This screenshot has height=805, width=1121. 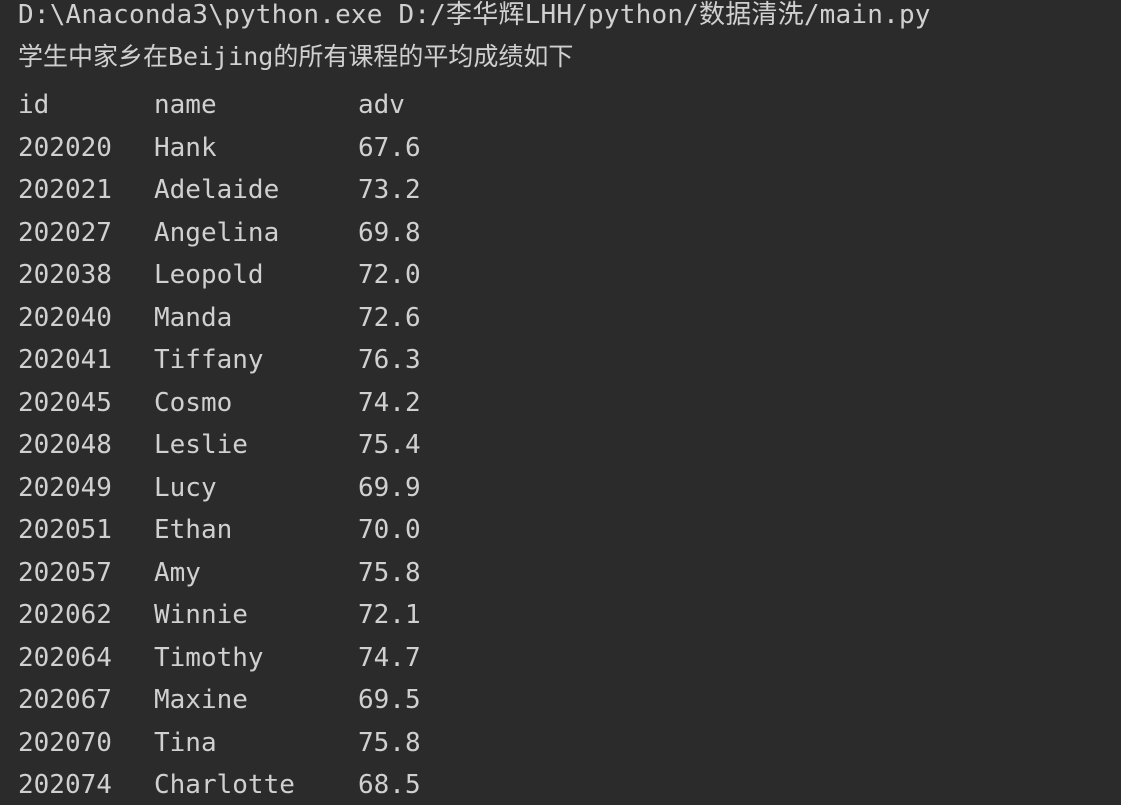 What do you see at coordinates (185, 487) in the screenshot?
I see `cell-name: Lucy` at bounding box center [185, 487].